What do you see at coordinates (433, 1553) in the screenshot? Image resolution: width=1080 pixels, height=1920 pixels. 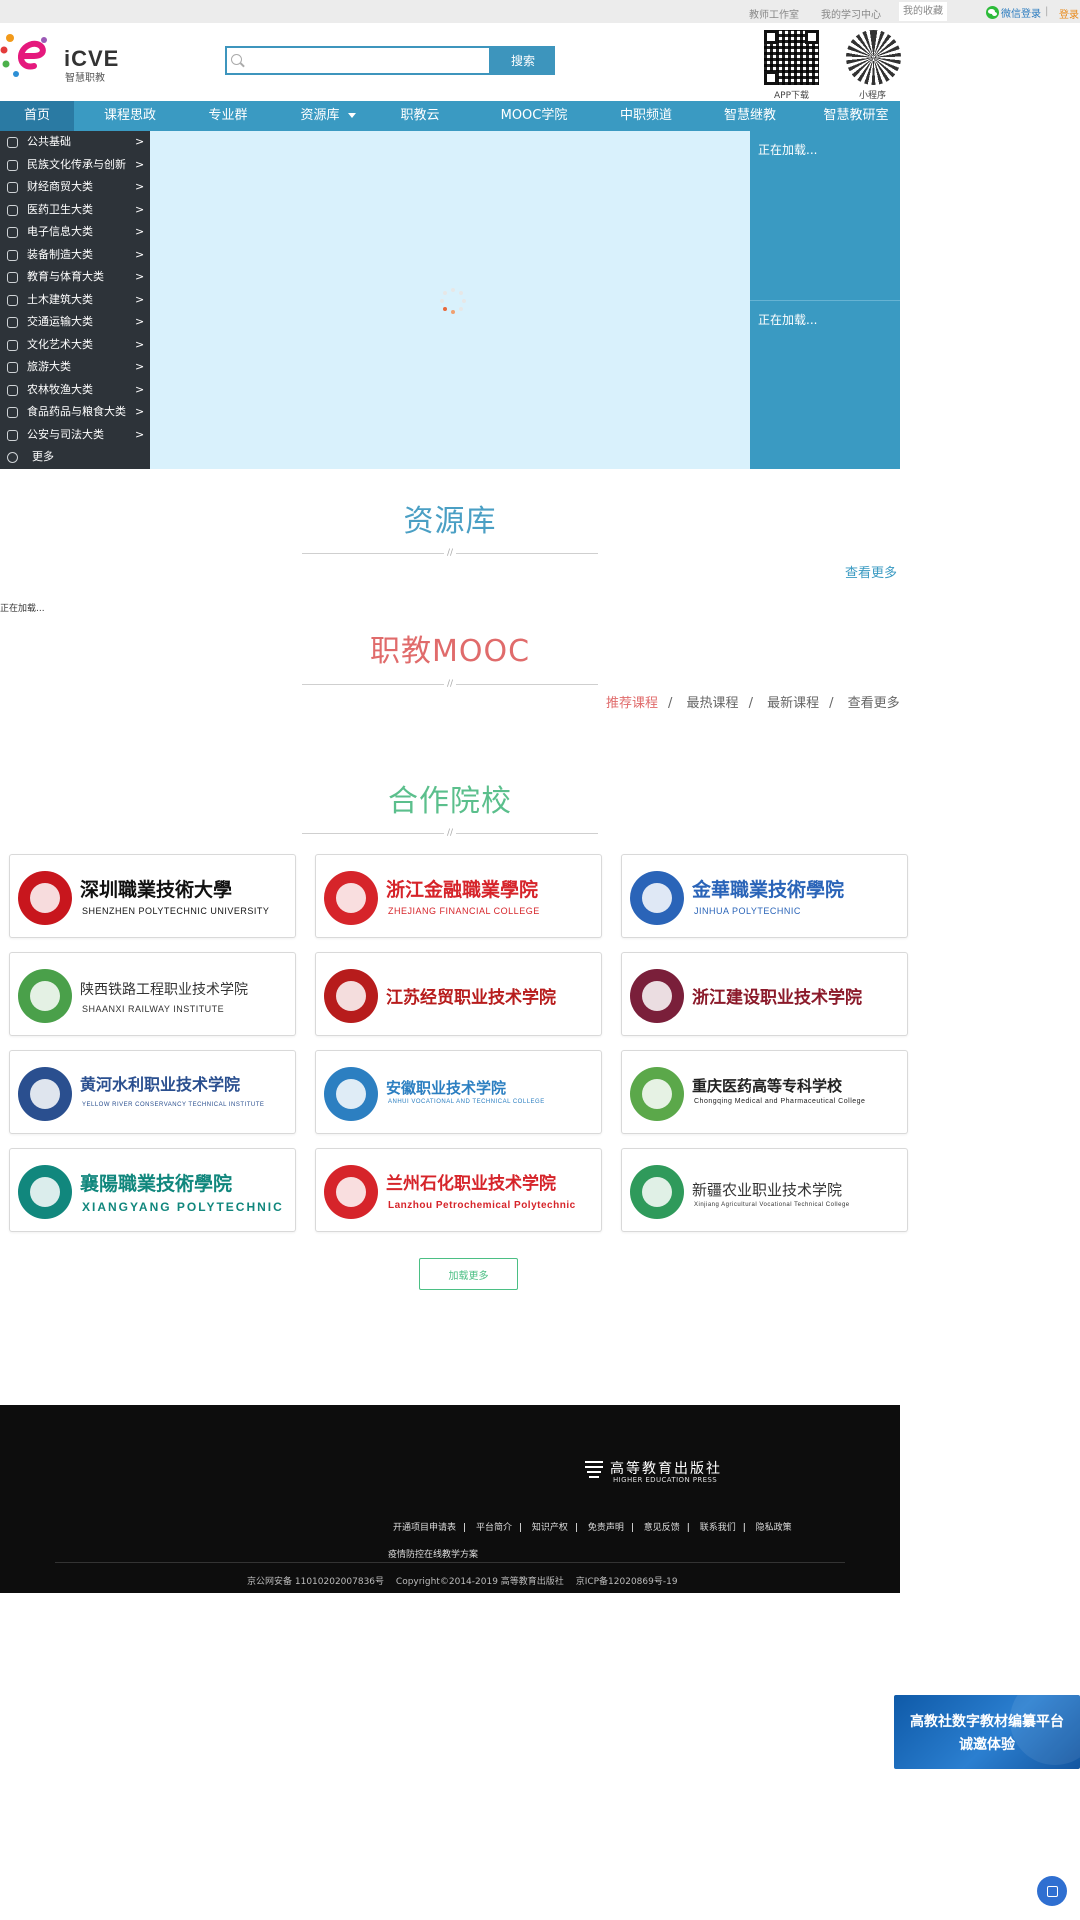 I see `footer-link-epidemic-plan: 疫情防控在线教学方案` at bounding box center [433, 1553].